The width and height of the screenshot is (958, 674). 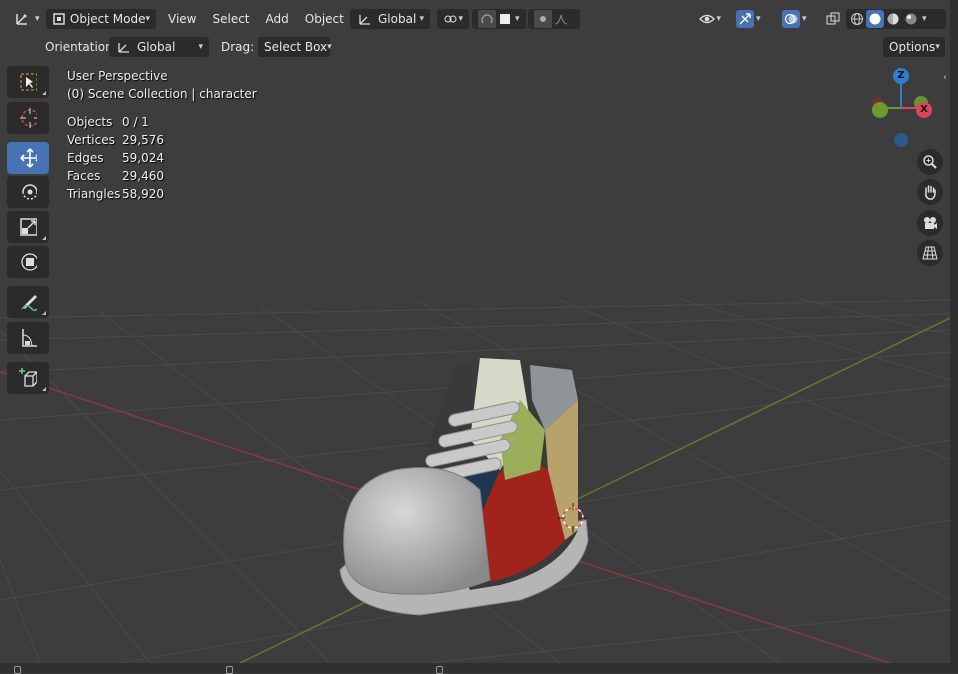 What do you see at coordinates (22, 19) in the screenshot?
I see `axis-editor-icon` at bounding box center [22, 19].